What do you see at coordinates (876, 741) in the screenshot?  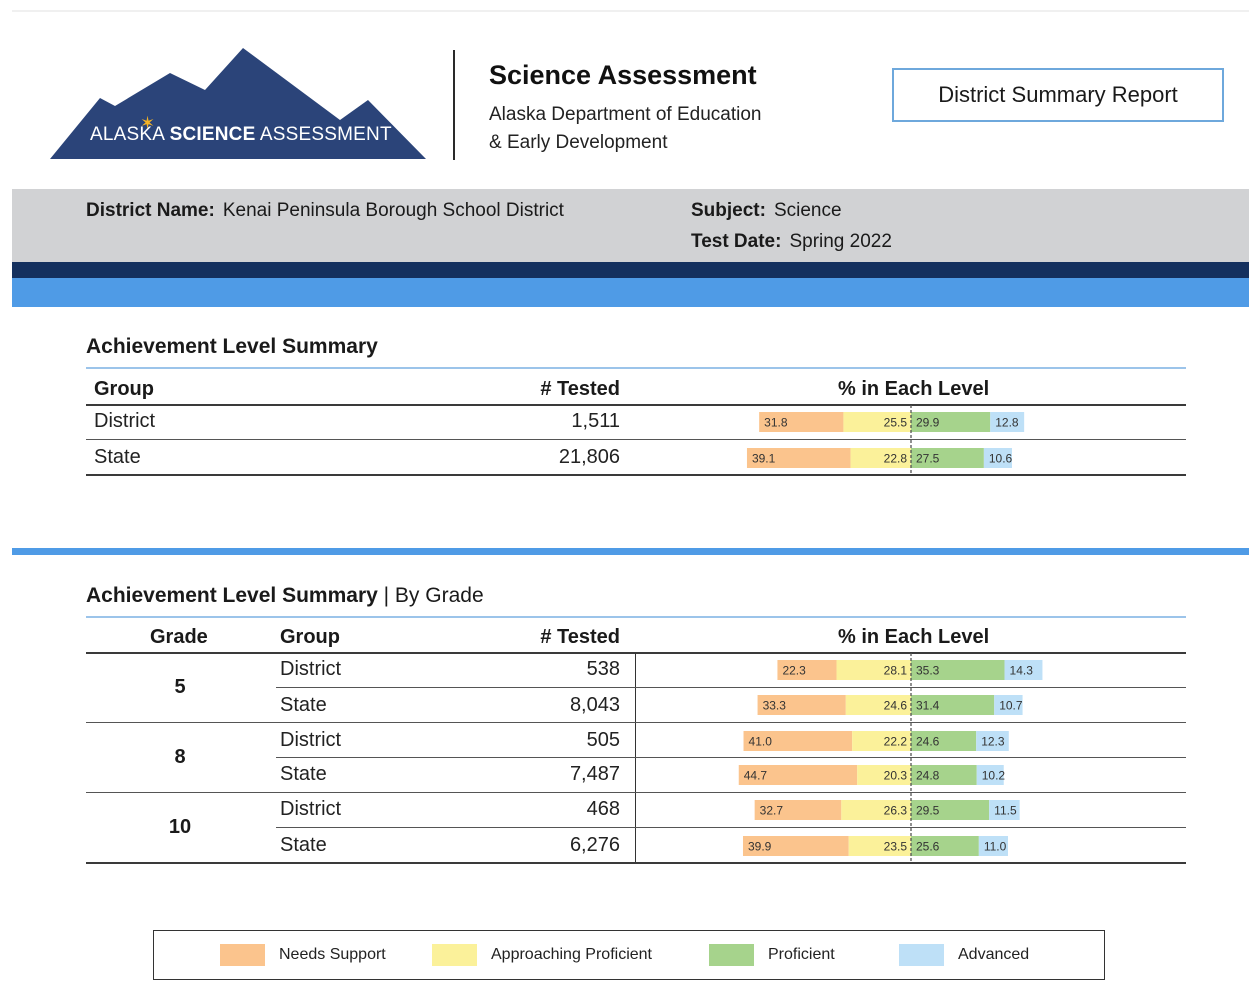 I see `bar-row: 41.0 22.2 24.6 12.3` at bounding box center [876, 741].